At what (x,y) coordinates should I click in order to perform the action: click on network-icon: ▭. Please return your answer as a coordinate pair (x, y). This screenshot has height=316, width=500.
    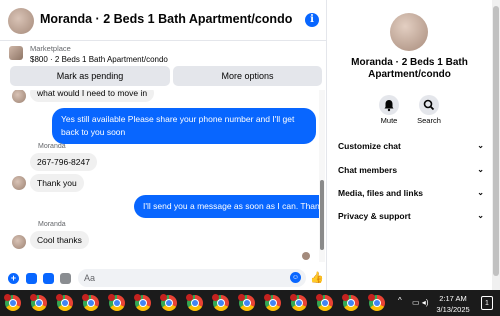
    Looking at the image, I should click on (416, 302).